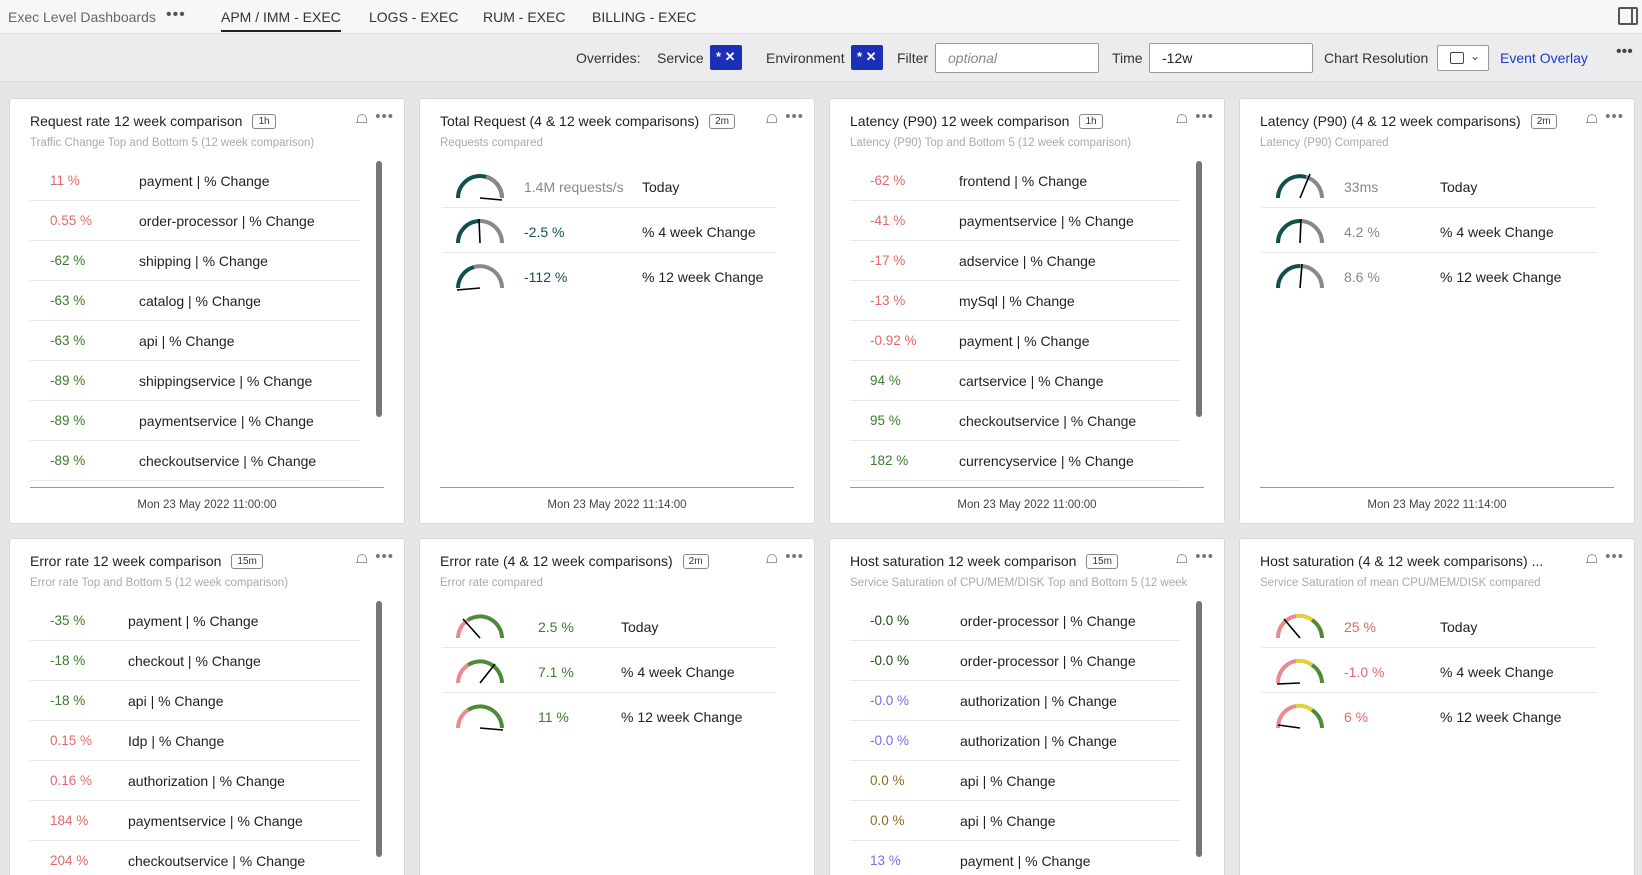 This screenshot has width=1642, height=875. Describe the element at coordinates (1046, 221) in the screenshot. I see `row-label: paymentservice | % Change` at that location.